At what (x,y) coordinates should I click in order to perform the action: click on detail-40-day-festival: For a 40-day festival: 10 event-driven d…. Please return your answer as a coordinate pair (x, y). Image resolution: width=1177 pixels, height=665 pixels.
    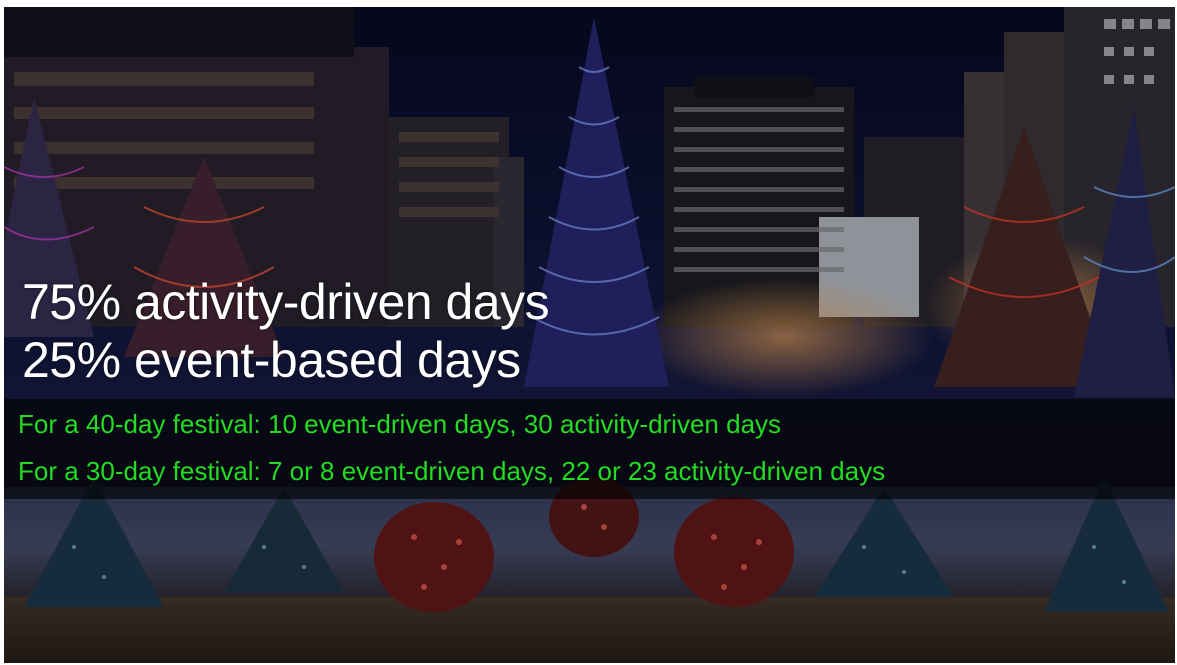
    Looking at the image, I should click on (400, 424).